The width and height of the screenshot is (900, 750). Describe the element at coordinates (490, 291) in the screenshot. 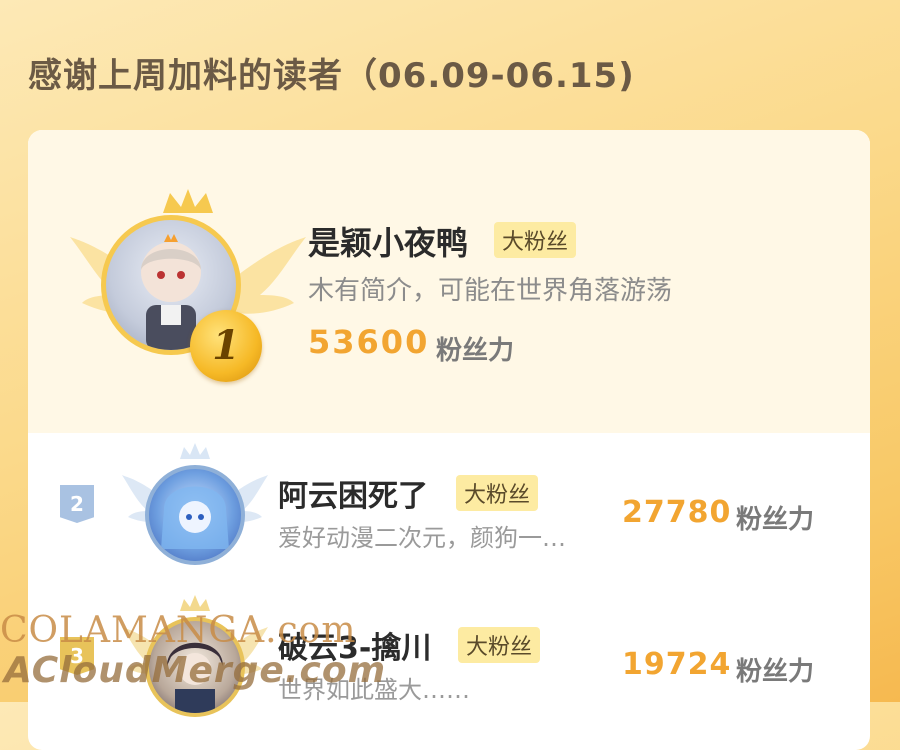

I see `user-bio: 木有简介，可能在世界角落游荡` at that location.